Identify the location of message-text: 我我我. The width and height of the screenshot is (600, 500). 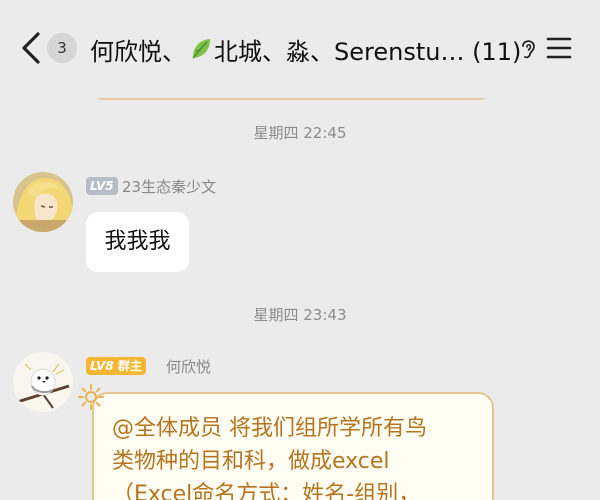
(137, 241).